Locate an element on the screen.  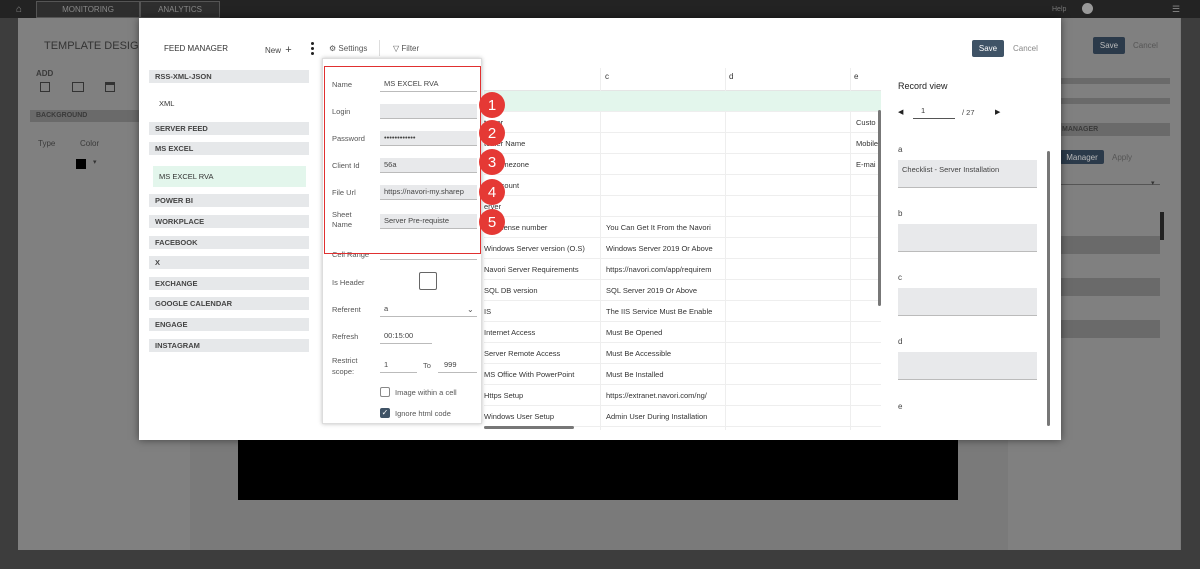
grid-vertical-scrollbar is located at coordinates (879, 208).